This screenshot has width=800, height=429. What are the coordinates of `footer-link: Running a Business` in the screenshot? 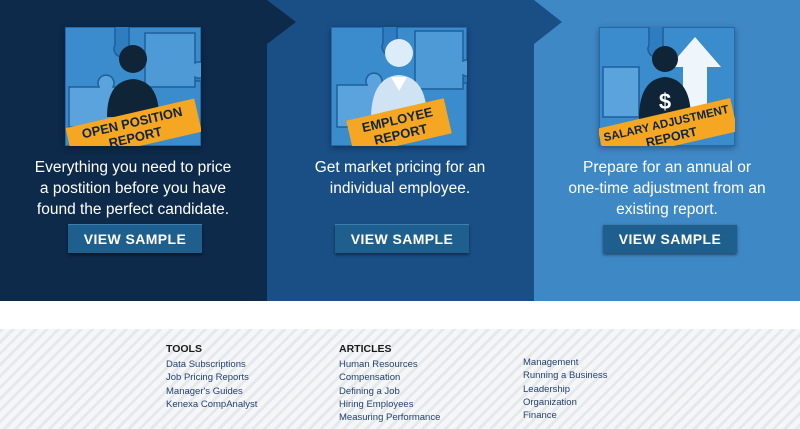 It's located at (565, 375).